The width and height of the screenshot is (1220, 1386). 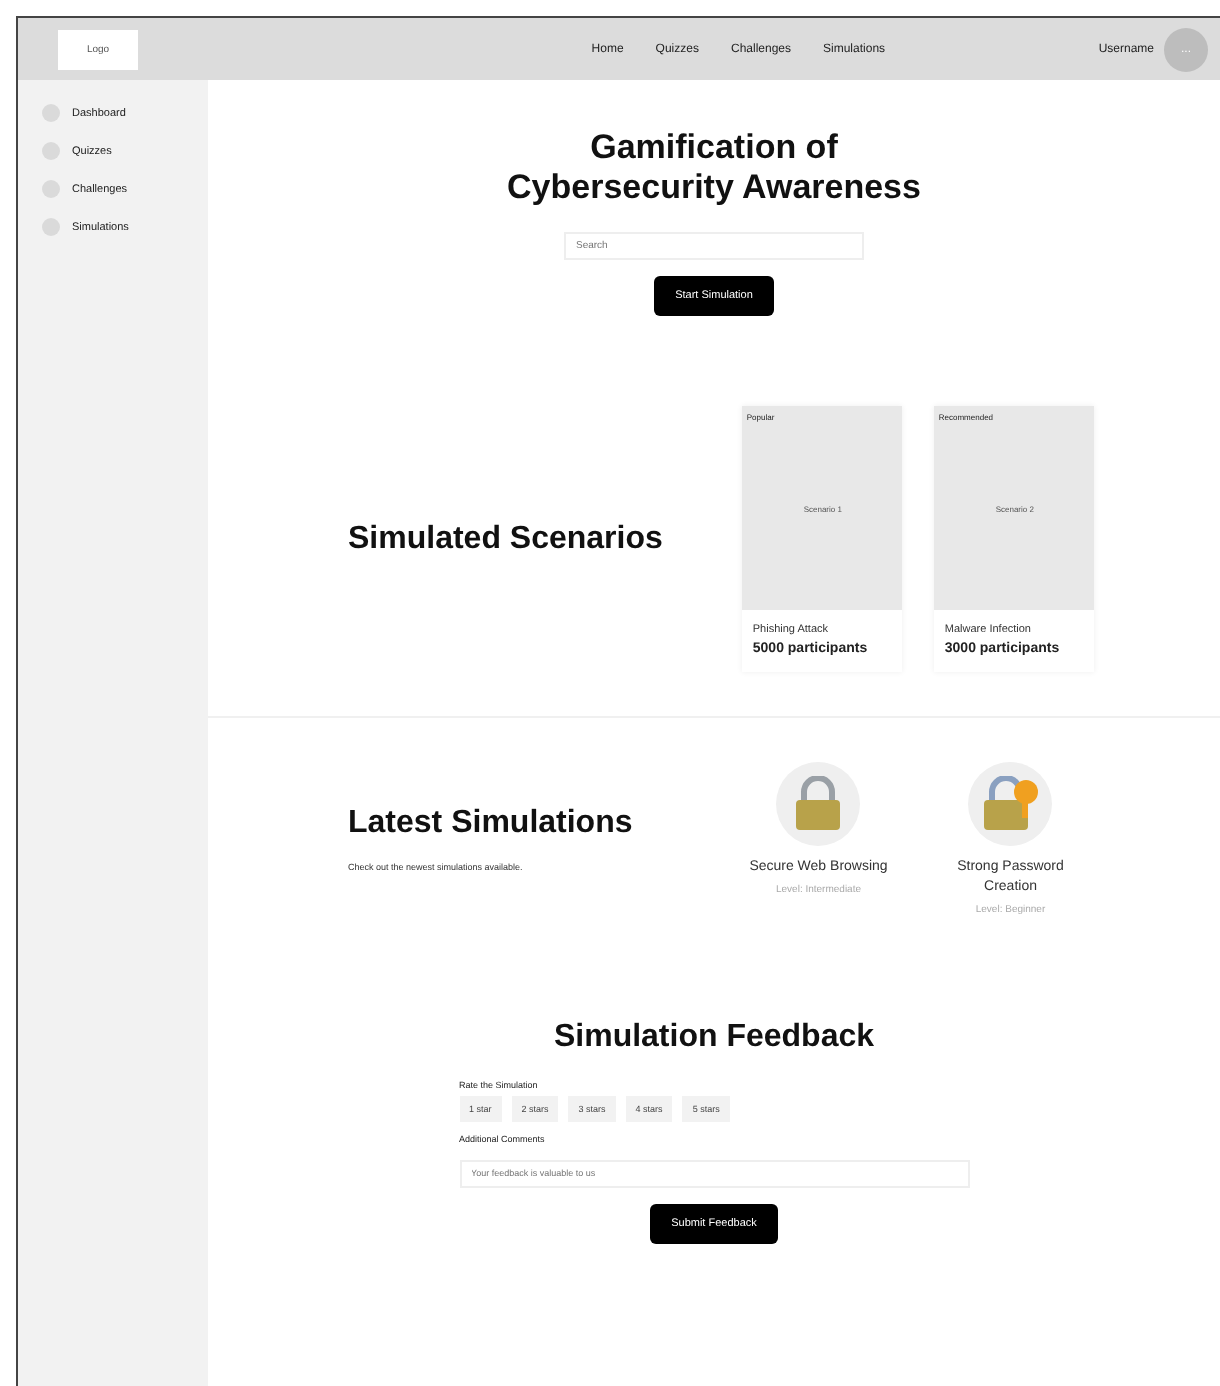 What do you see at coordinates (1010, 804) in the screenshot?
I see `padlock-key-icon` at bounding box center [1010, 804].